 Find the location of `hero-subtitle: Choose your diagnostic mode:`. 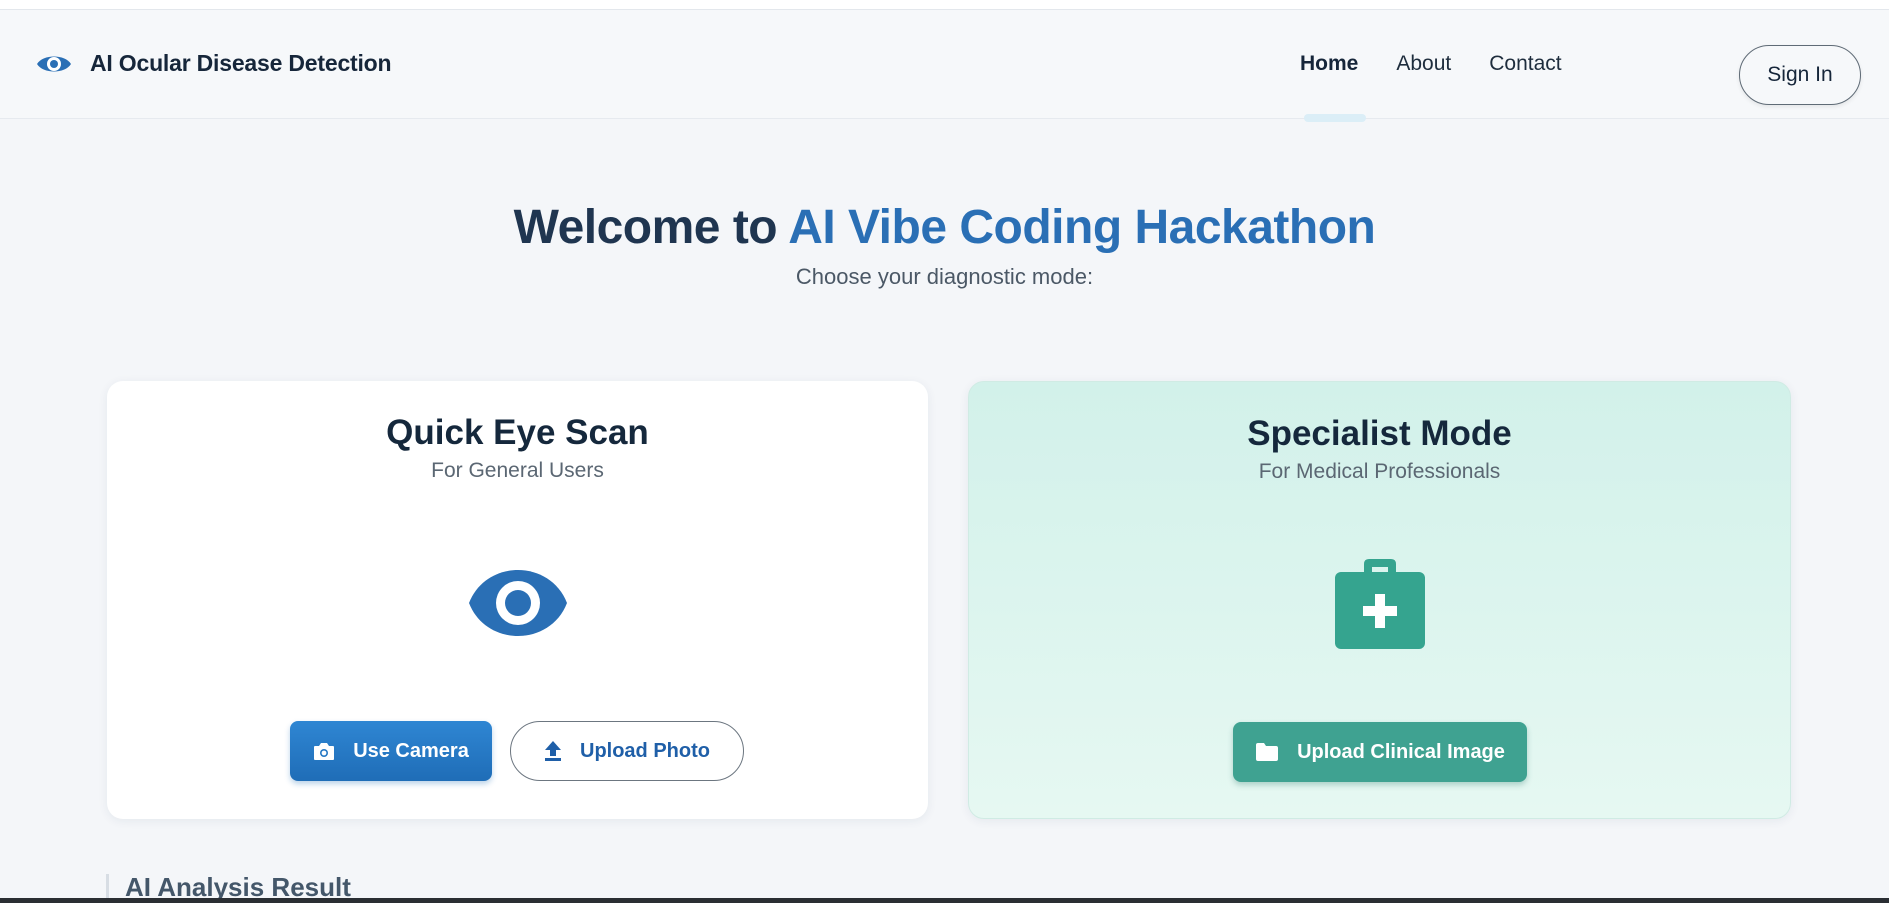

hero-subtitle: Choose your diagnostic mode: is located at coordinates (944, 276).